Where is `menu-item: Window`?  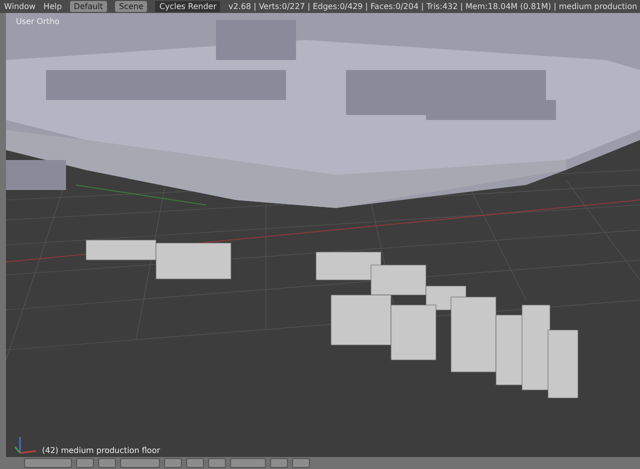
menu-item: Window is located at coordinates (20, 6).